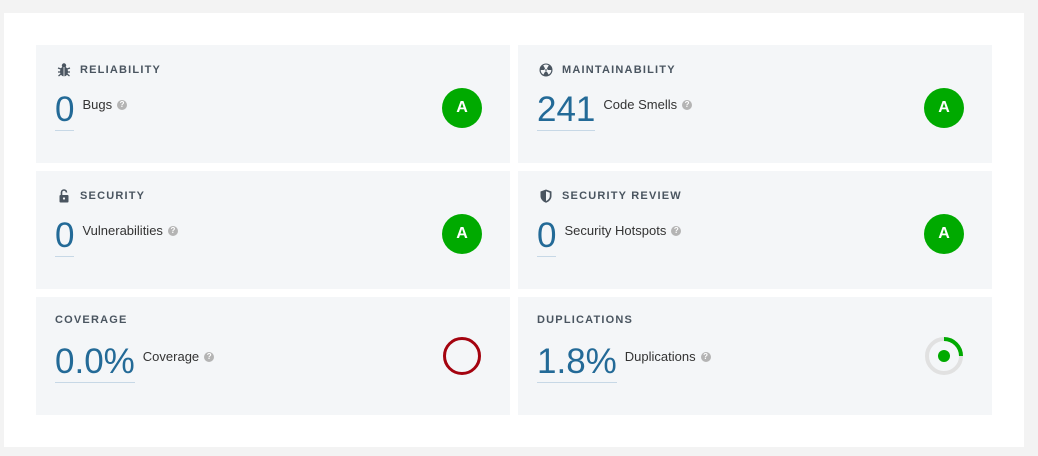 This screenshot has width=1038, height=456. Describe the element at coordinates (64, 70) in the screenshot. I see `bug-icon` at that location.